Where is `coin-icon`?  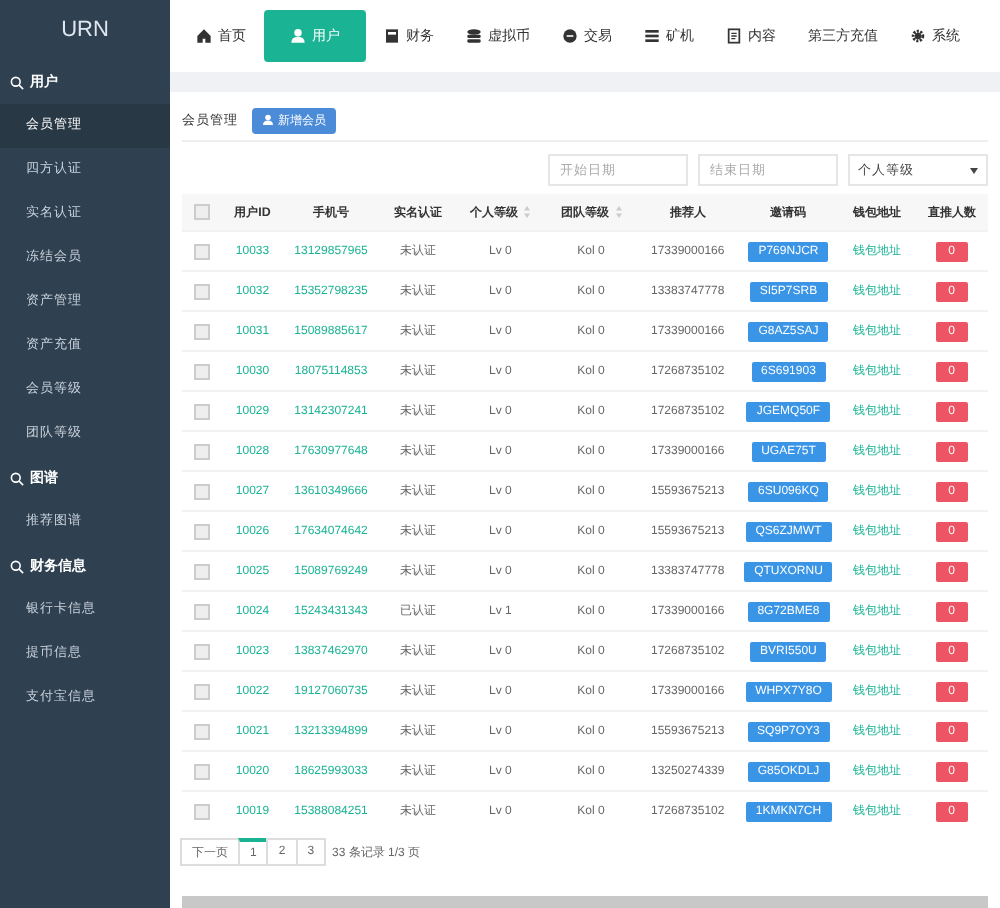 coin-icon is located at coordinates (570, 36).